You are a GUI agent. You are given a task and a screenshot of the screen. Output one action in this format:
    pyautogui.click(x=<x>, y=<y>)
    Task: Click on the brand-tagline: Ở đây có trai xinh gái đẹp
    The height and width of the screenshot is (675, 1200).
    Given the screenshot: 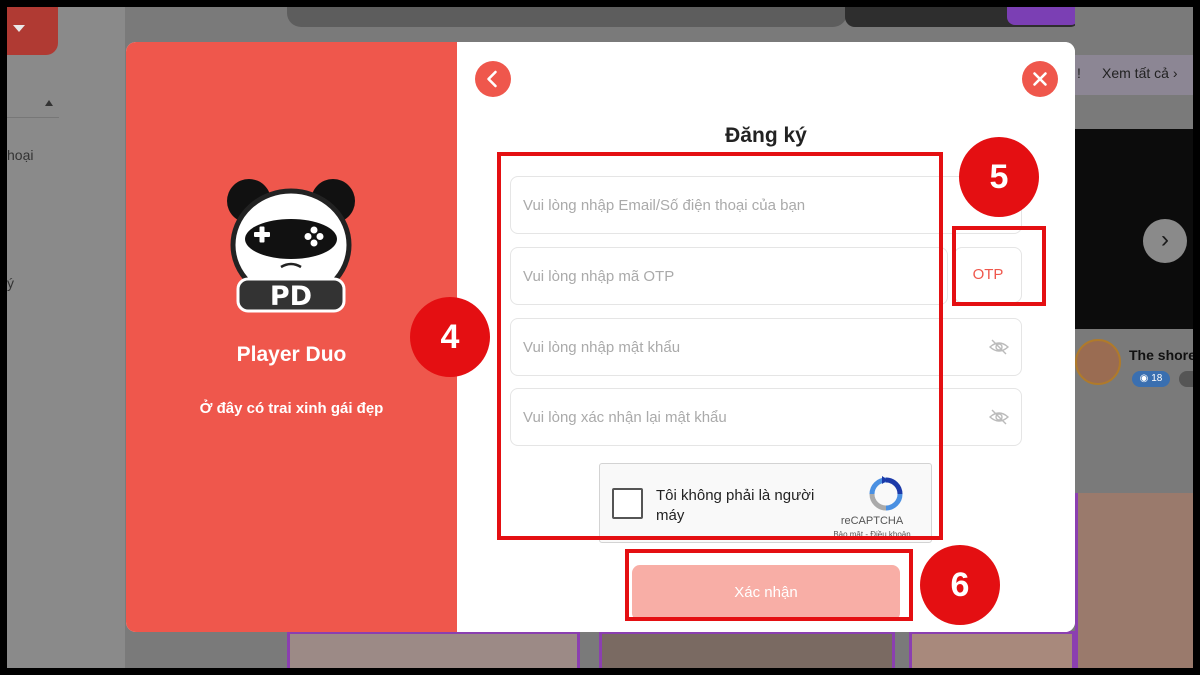 What is the action you would take?
    pyautogui.click(x=291, y=408)
    